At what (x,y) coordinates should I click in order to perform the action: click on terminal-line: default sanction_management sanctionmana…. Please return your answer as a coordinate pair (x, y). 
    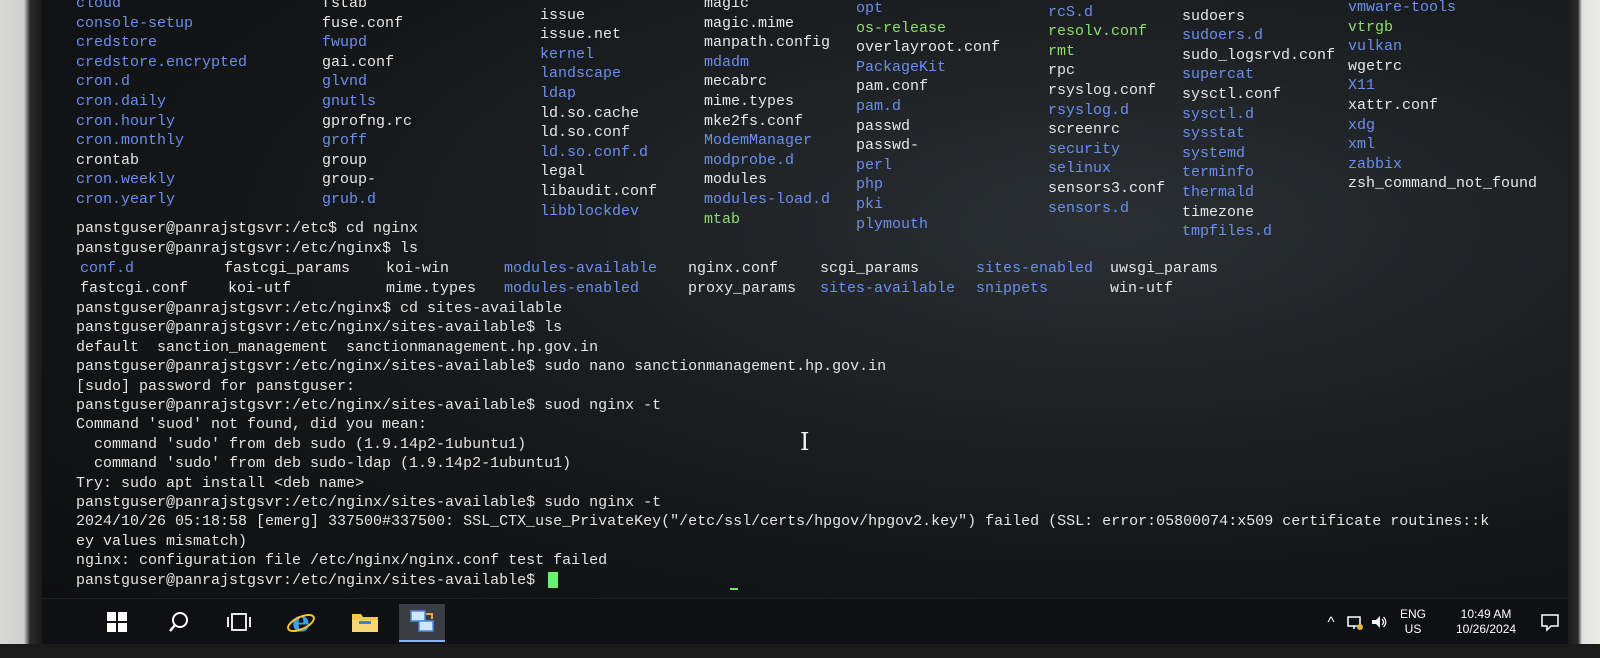
    Looking at the image, I should click on (337, 347).